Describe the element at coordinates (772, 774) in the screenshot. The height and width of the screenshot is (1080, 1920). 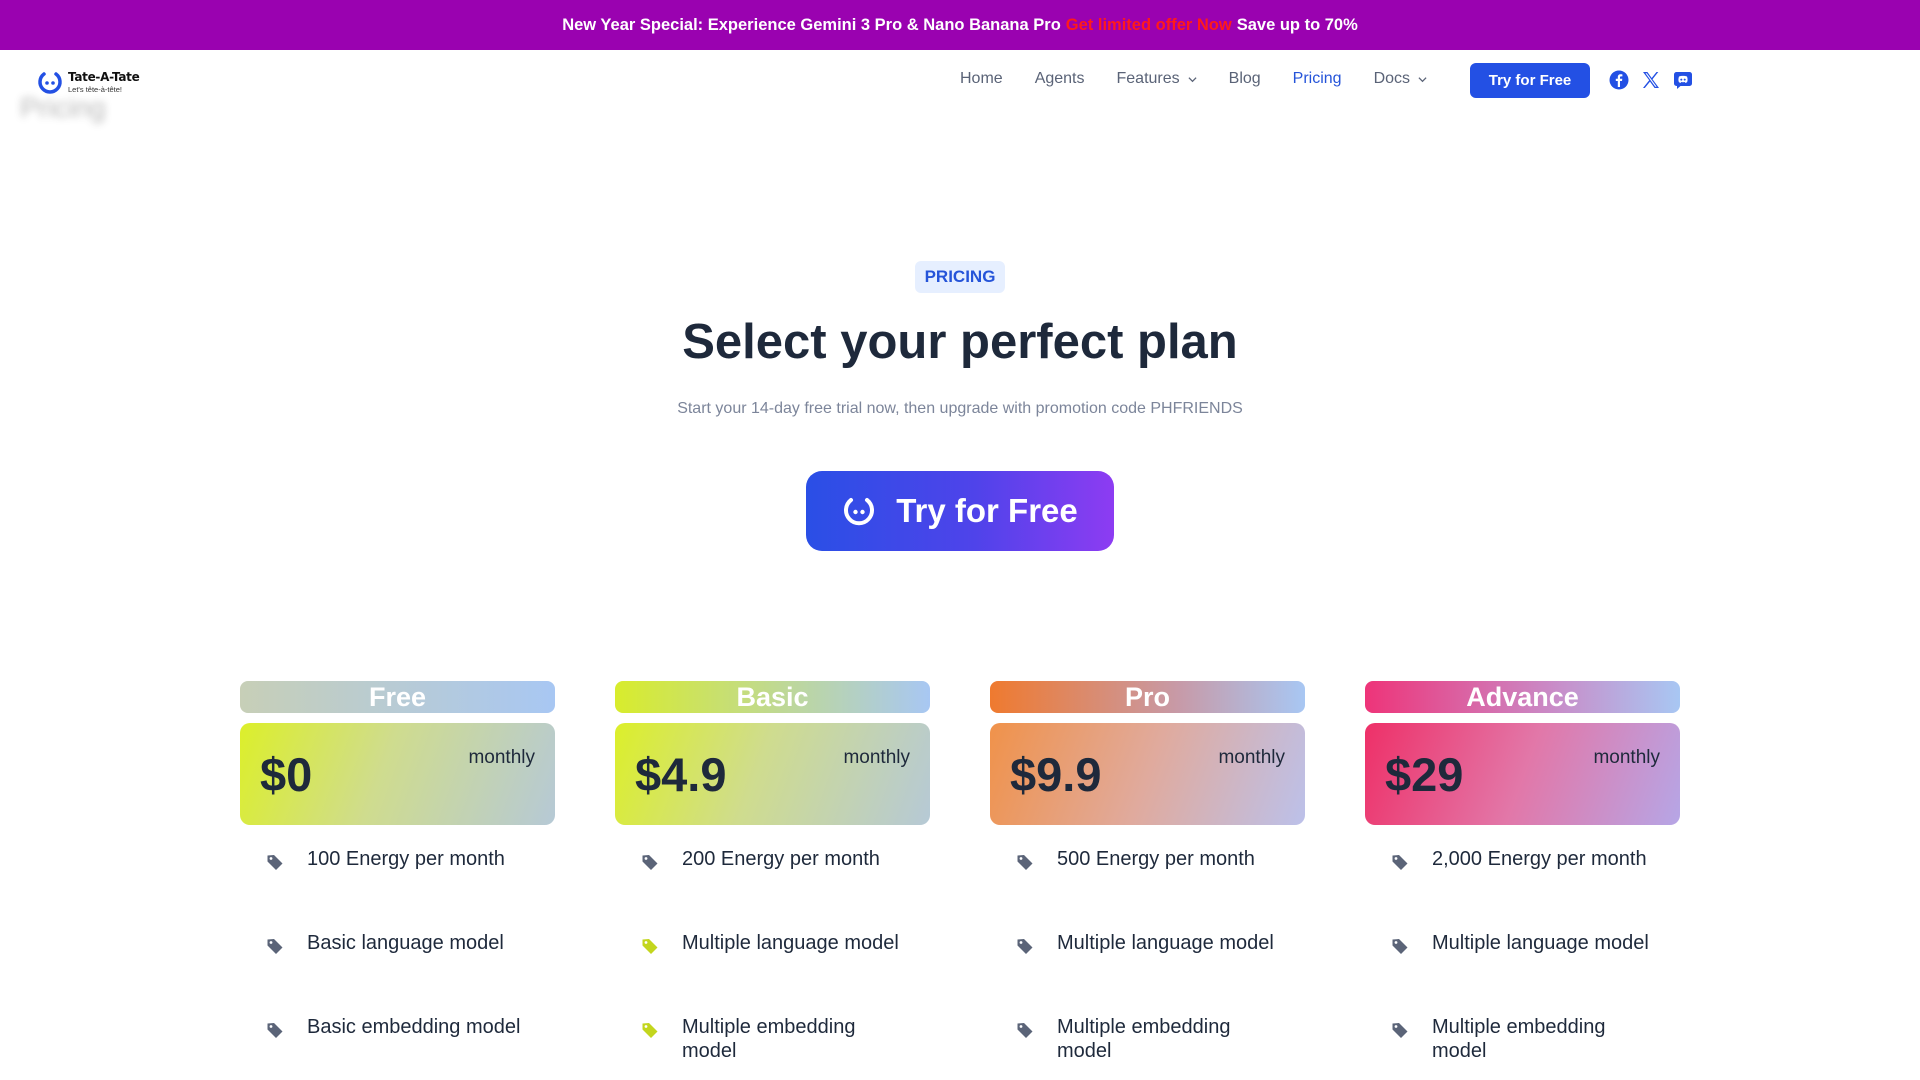
I see `plan-price-box: $4.9 monthly` at that location.